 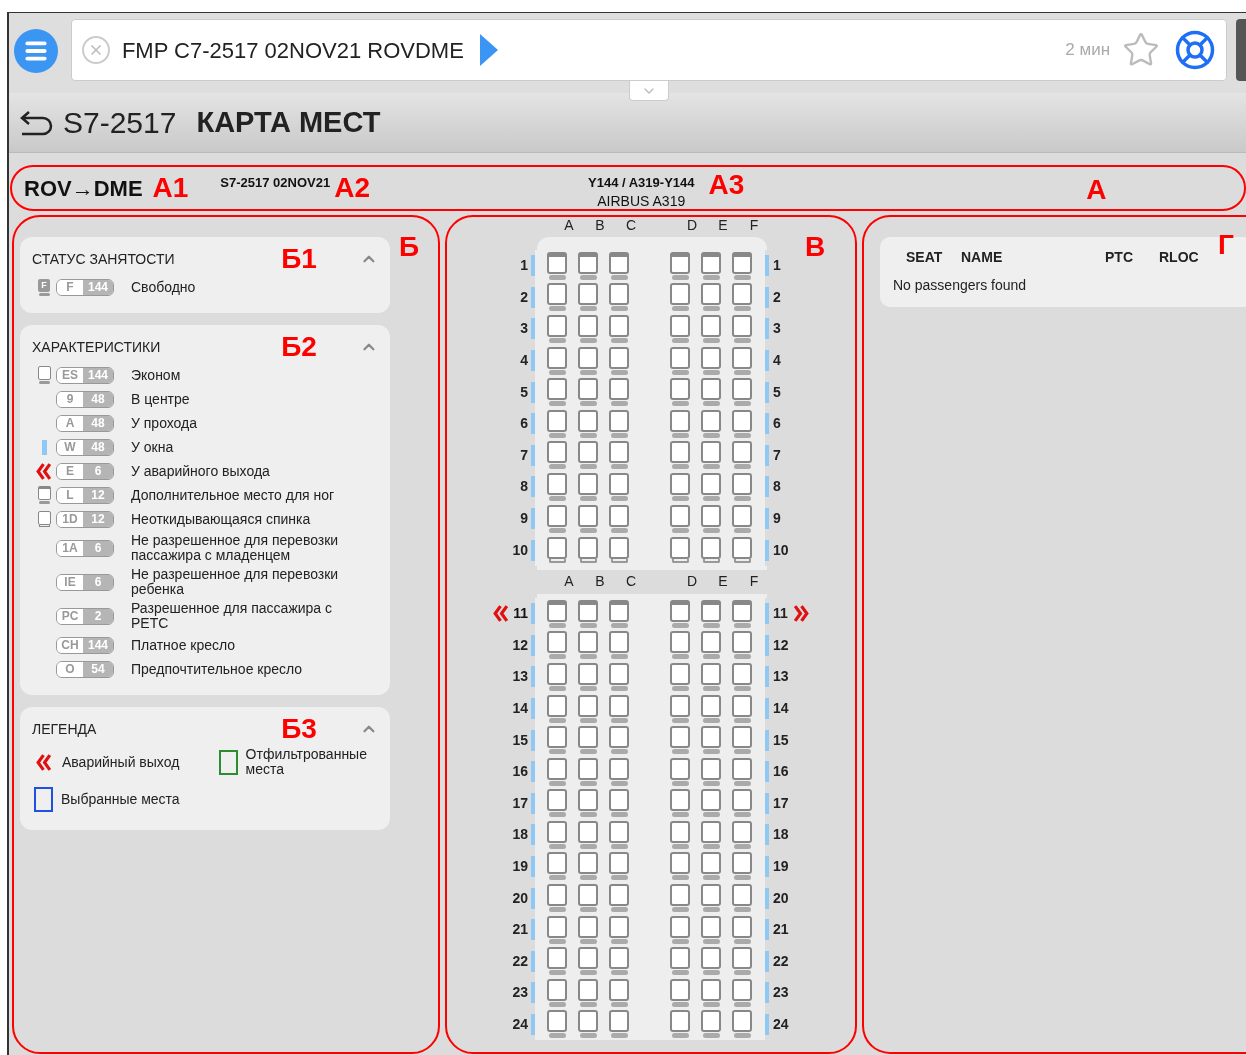 I want to click on filter-label: Разрешенное для пассажира с PETC, so click(x=246, y=616).